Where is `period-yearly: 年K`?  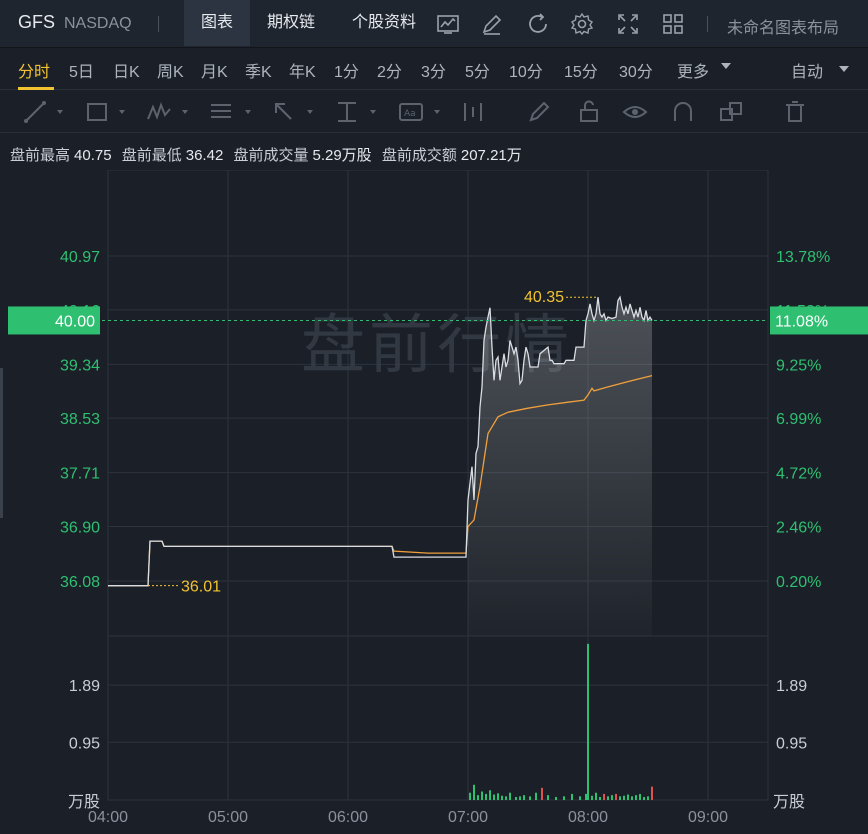
period-yearly: 年K is located at coordinates (302, 70).